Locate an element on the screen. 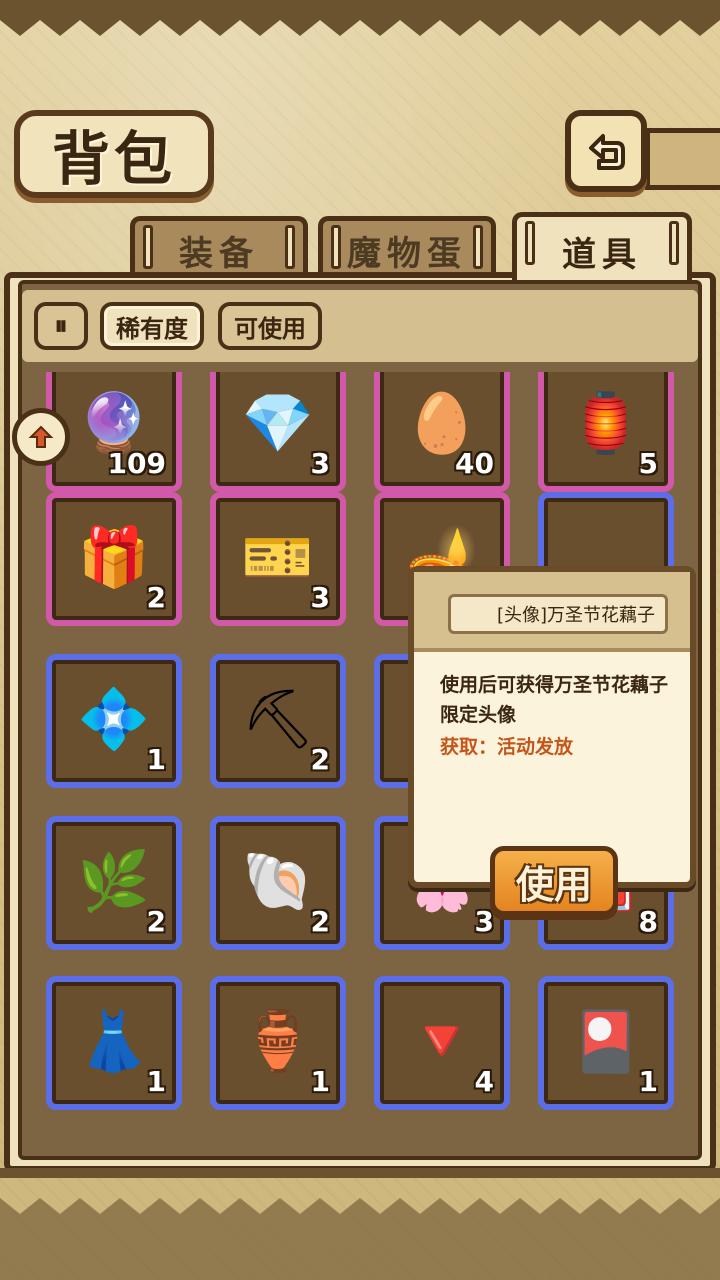 The height and width of the screenshot is (1280, 720). item-slot-gift-box: 🎁 2 is located at coordinates (114, 559).